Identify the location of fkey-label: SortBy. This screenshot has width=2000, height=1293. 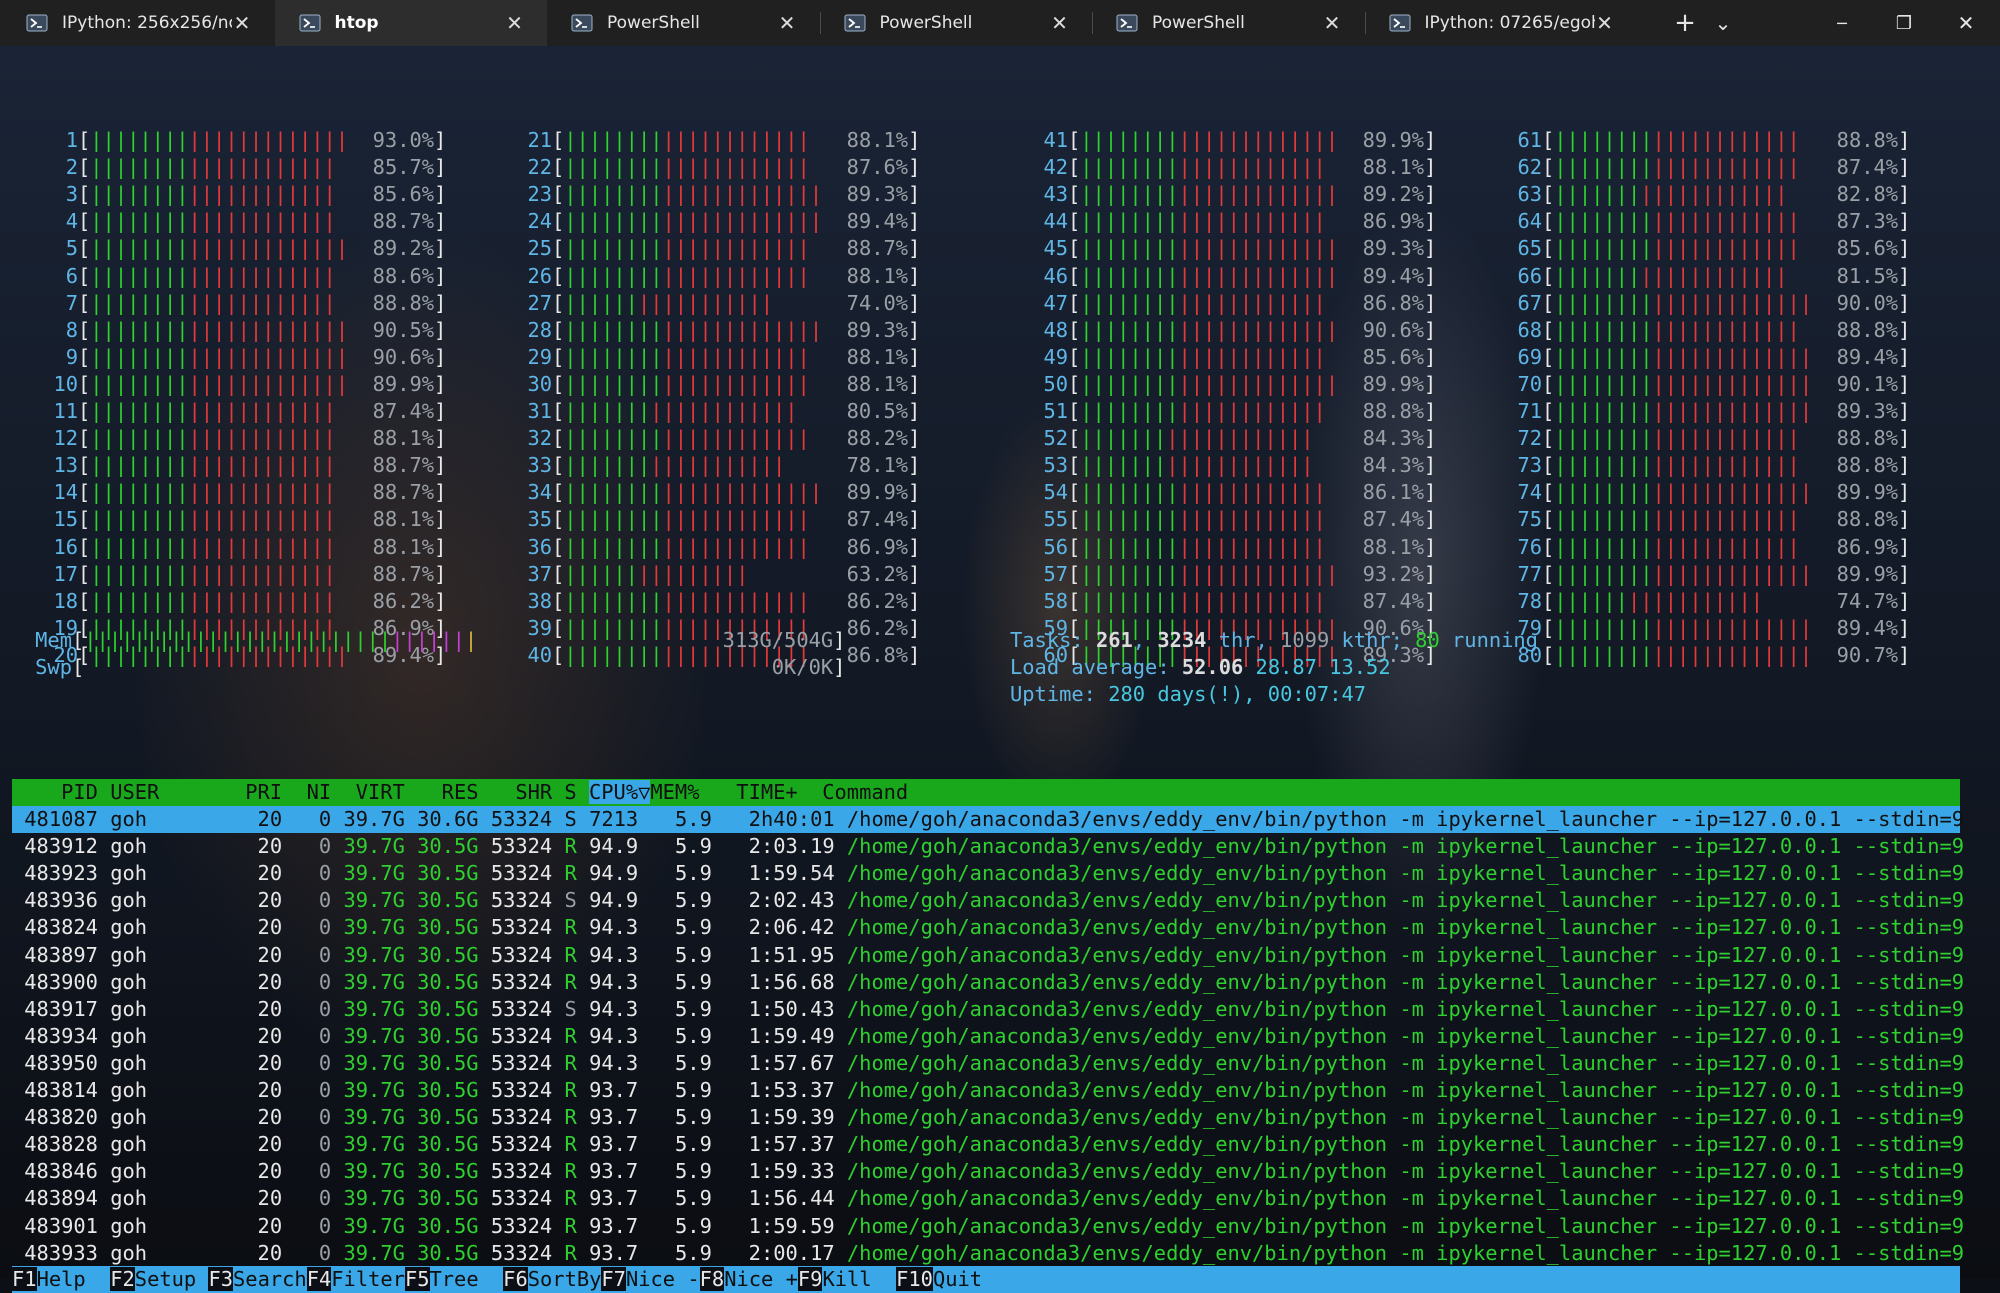
(565, 1279).